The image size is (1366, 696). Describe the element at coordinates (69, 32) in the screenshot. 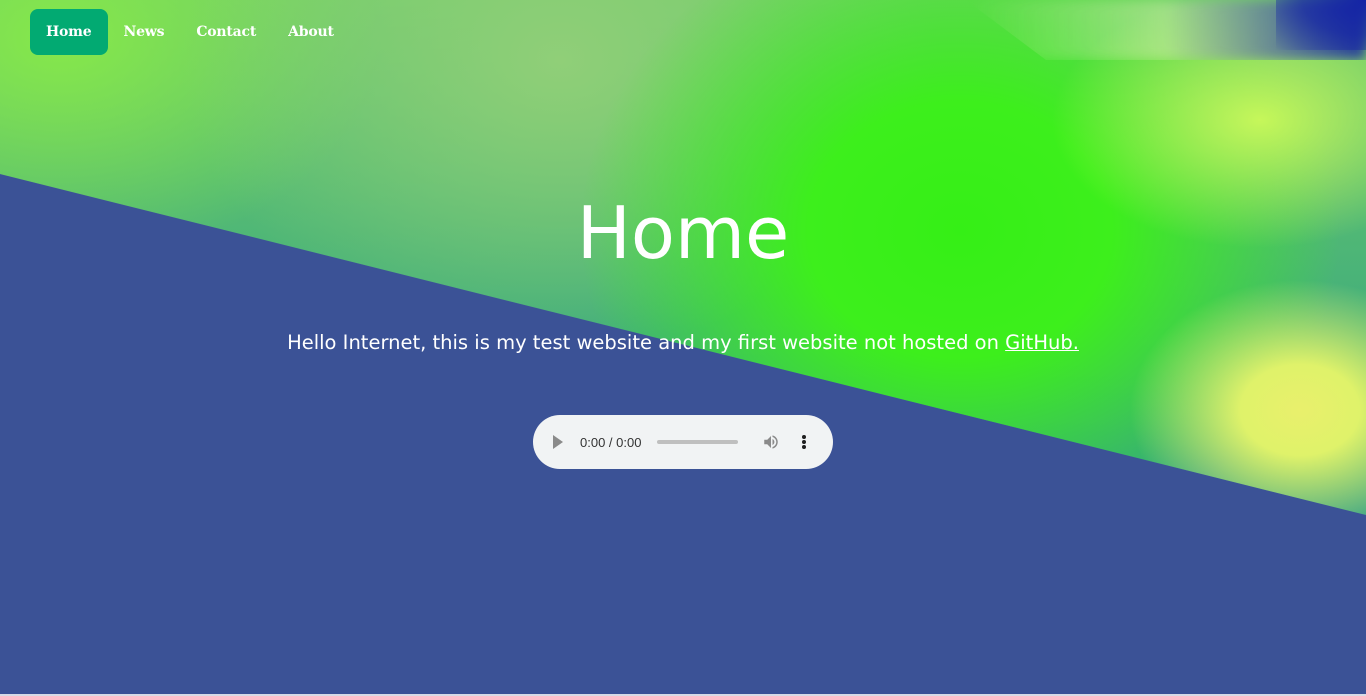

I see `nav-item-home: Home` at that location.